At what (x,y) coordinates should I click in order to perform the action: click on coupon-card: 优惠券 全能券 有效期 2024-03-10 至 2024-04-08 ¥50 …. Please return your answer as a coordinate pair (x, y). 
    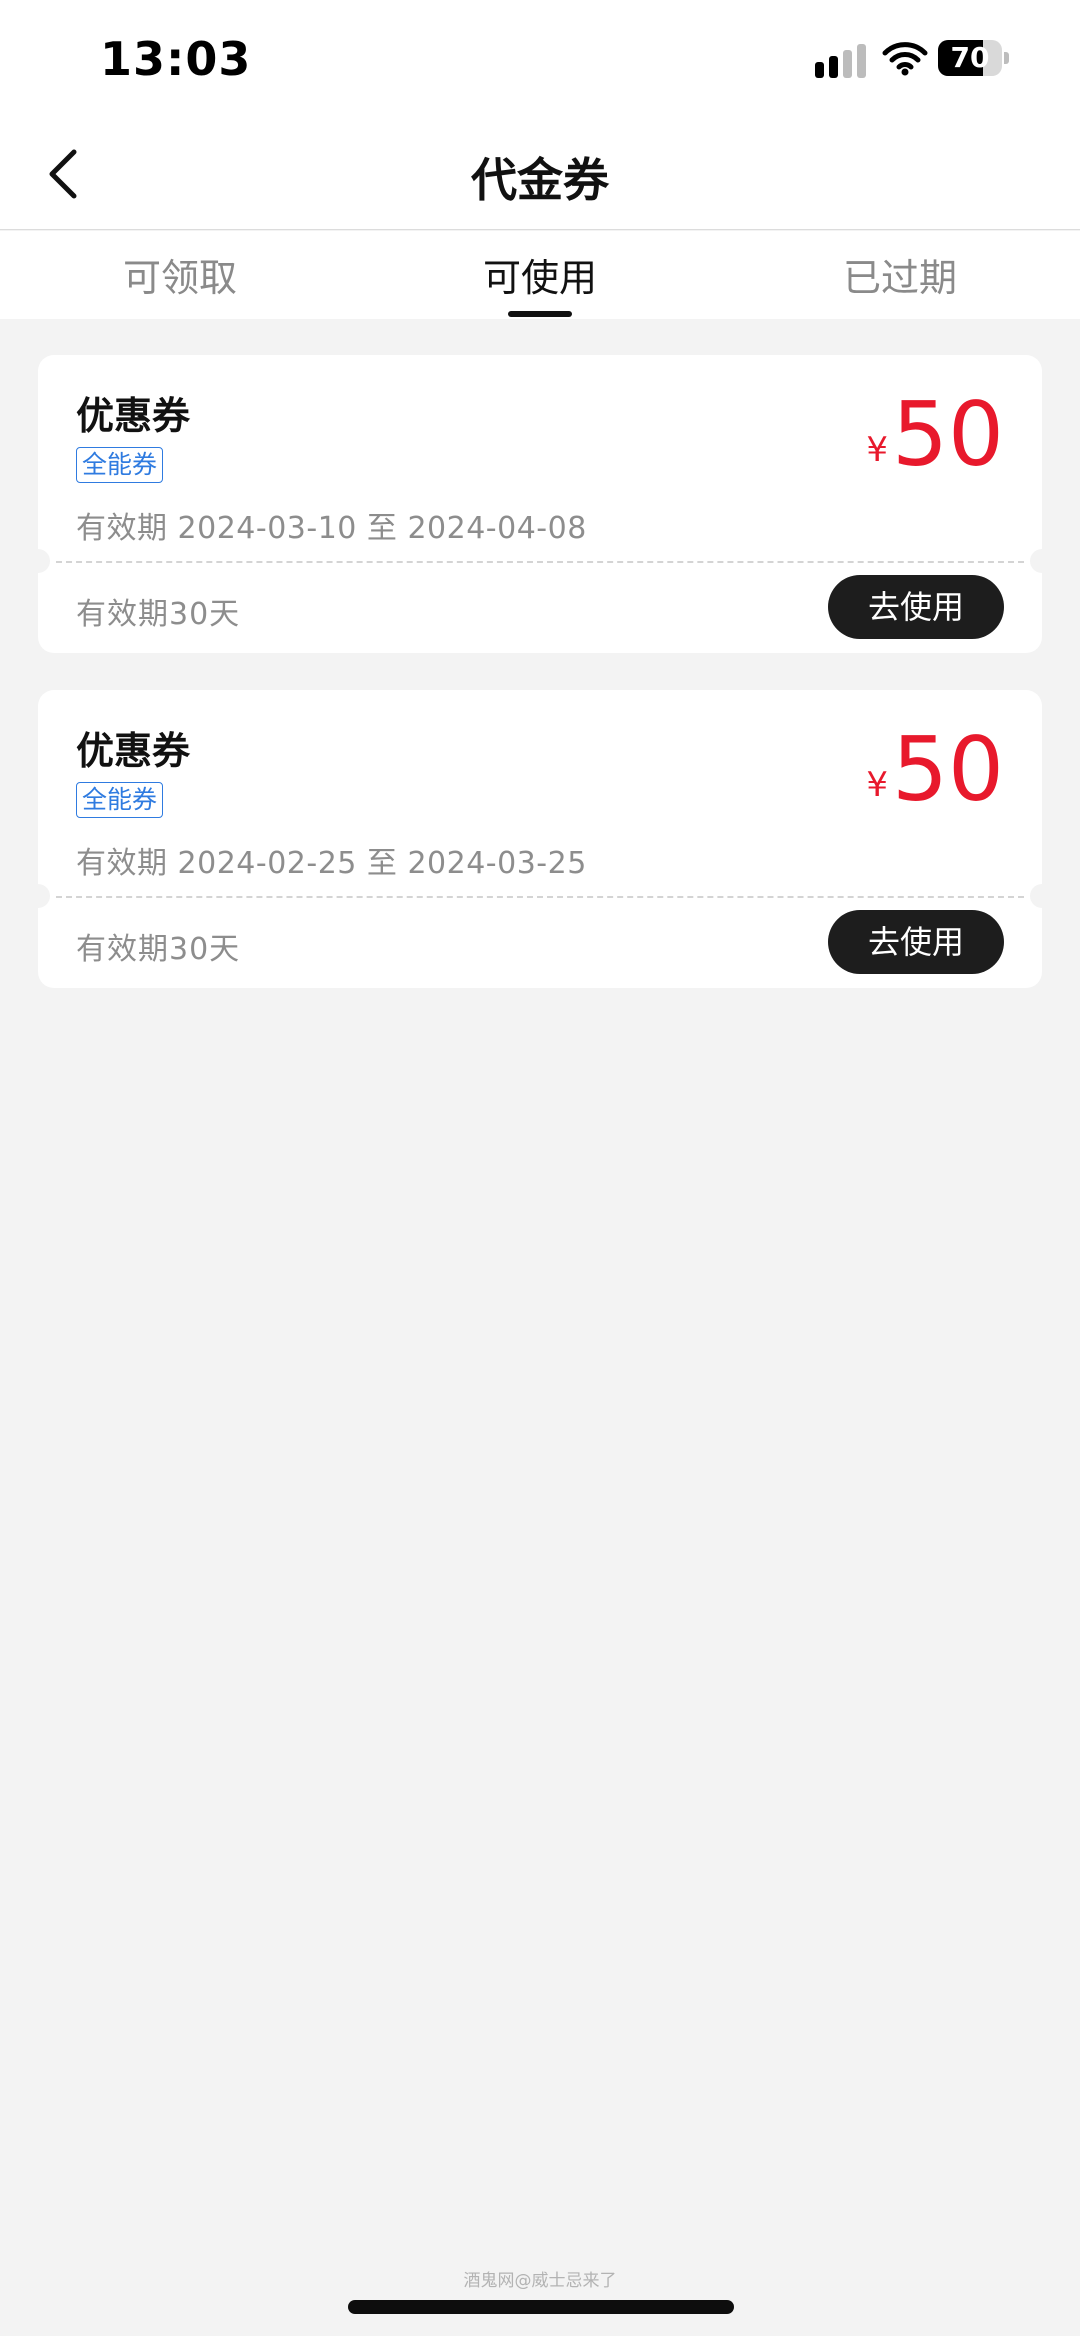
    Looking at the image, I should click on (540, 504).